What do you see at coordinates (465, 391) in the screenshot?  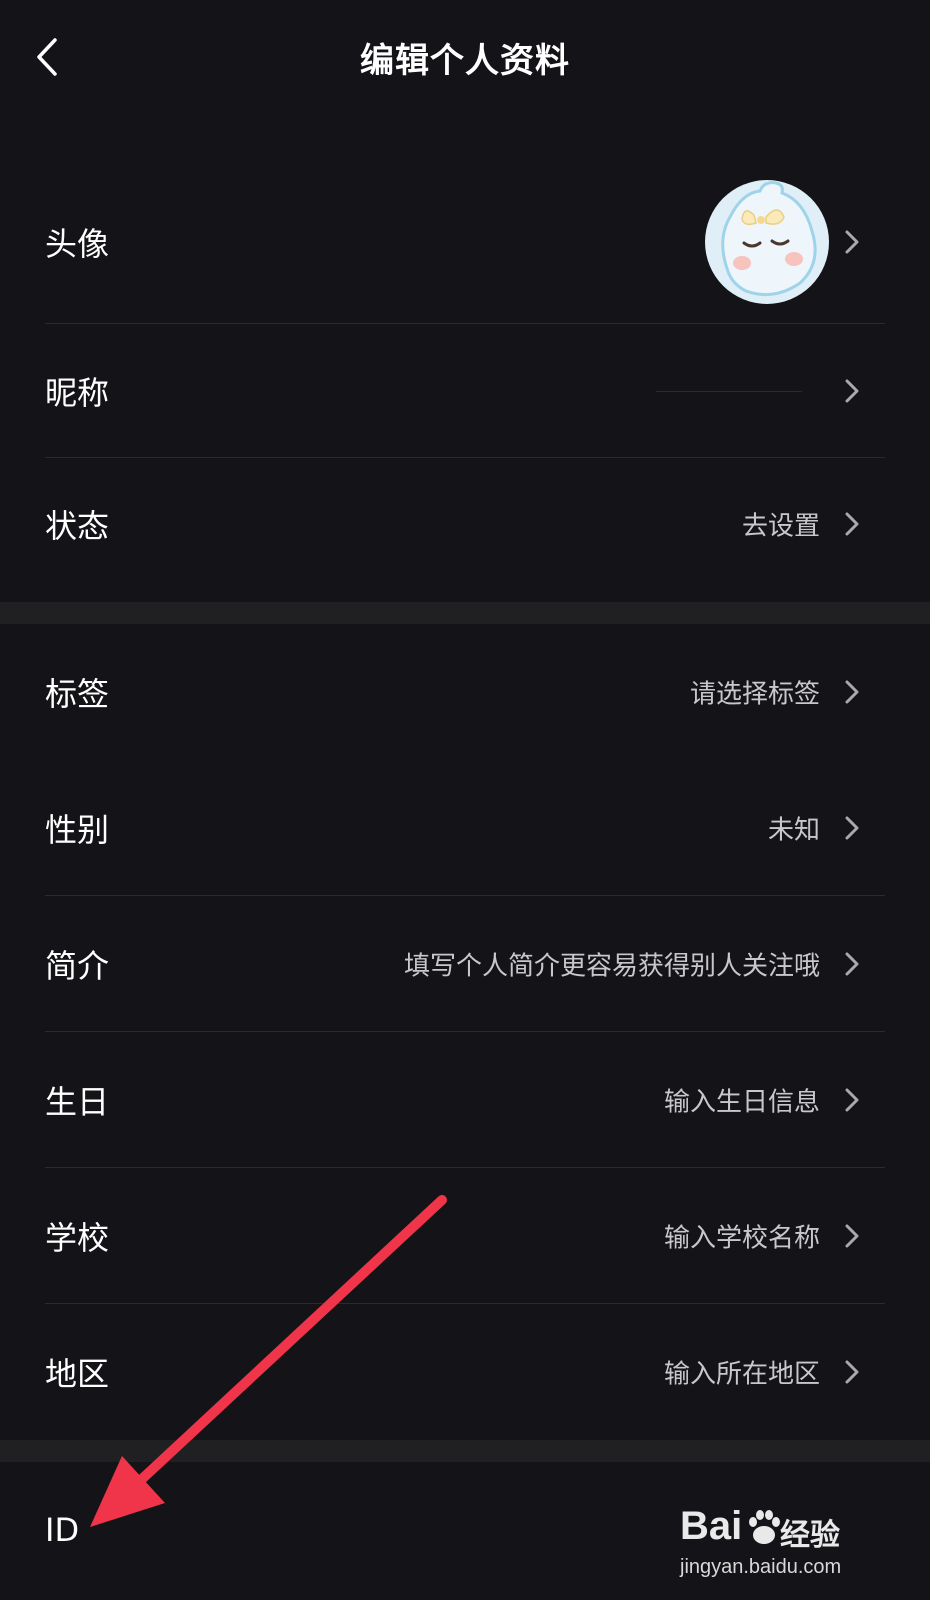 I see `row-nickname: 昵称` at bounding box center [465, 391].